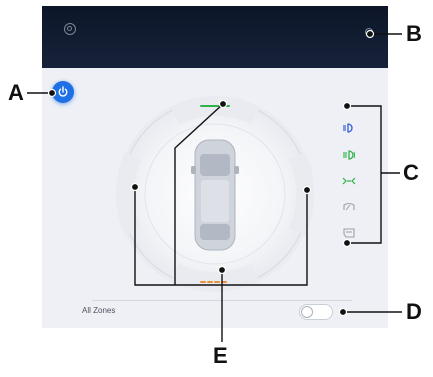 The height and width of the screenshot is (377, 433). Describe the element at coordinates (220, 355) in the screenshot. I see `callout-e: E` at that location.